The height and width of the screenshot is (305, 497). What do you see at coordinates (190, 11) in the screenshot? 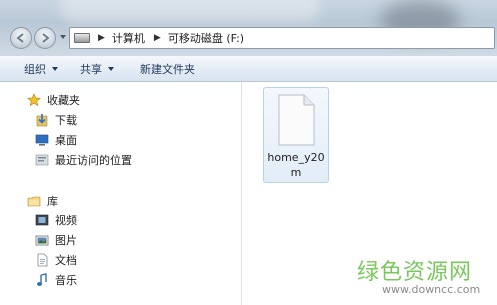
I see `glass-highlight` at bounding box center [190, 11].